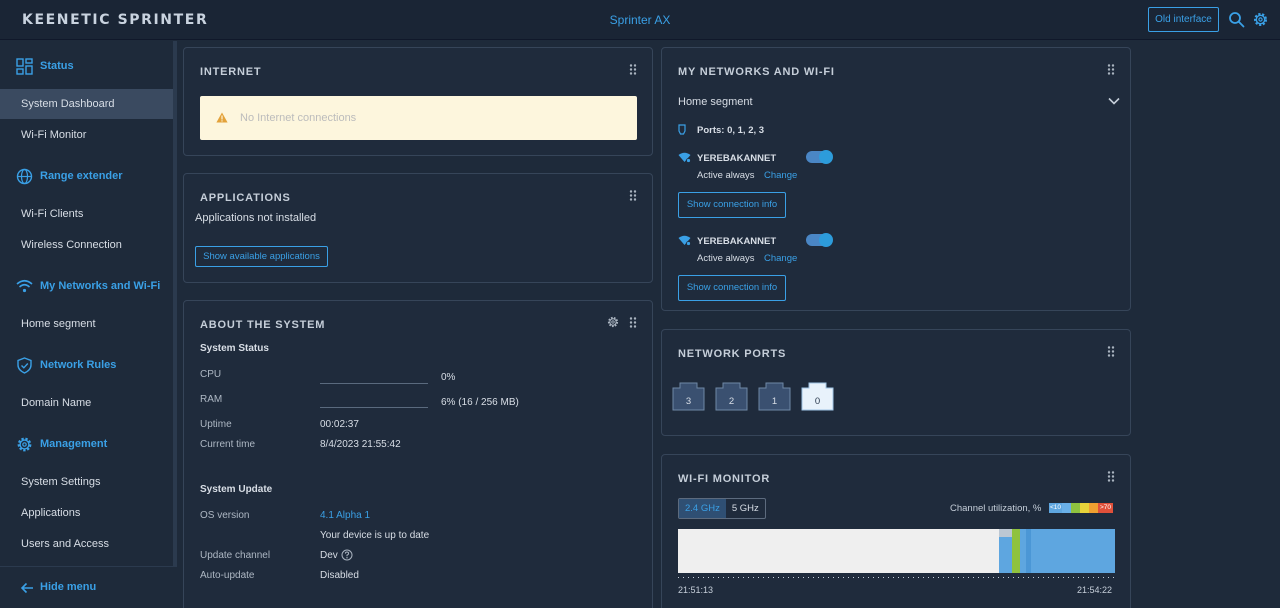  I want to click on sidebar-section-label: Status, so click(57, 66).